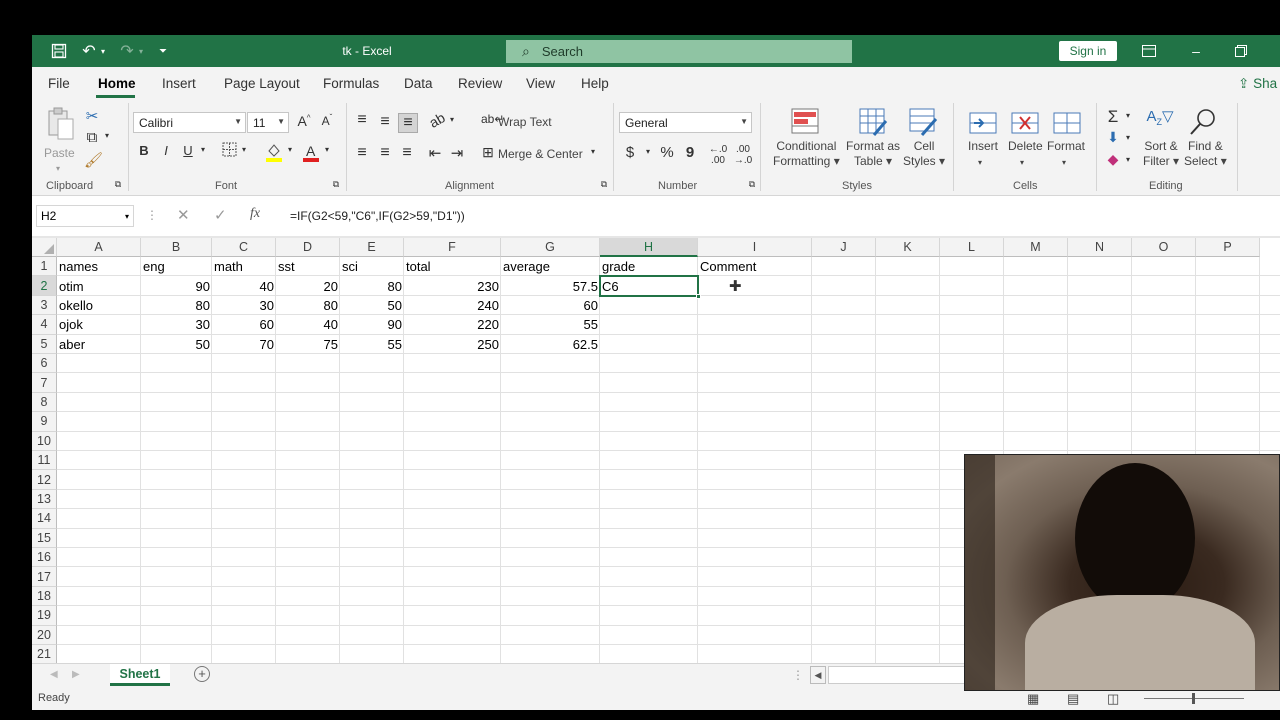 The height and width of the screenshot is (720, 1280). What do you see at coordinates (99, 305) in the screenshot?
I see `cell-a3: okello` at bounding box center [99, 305].